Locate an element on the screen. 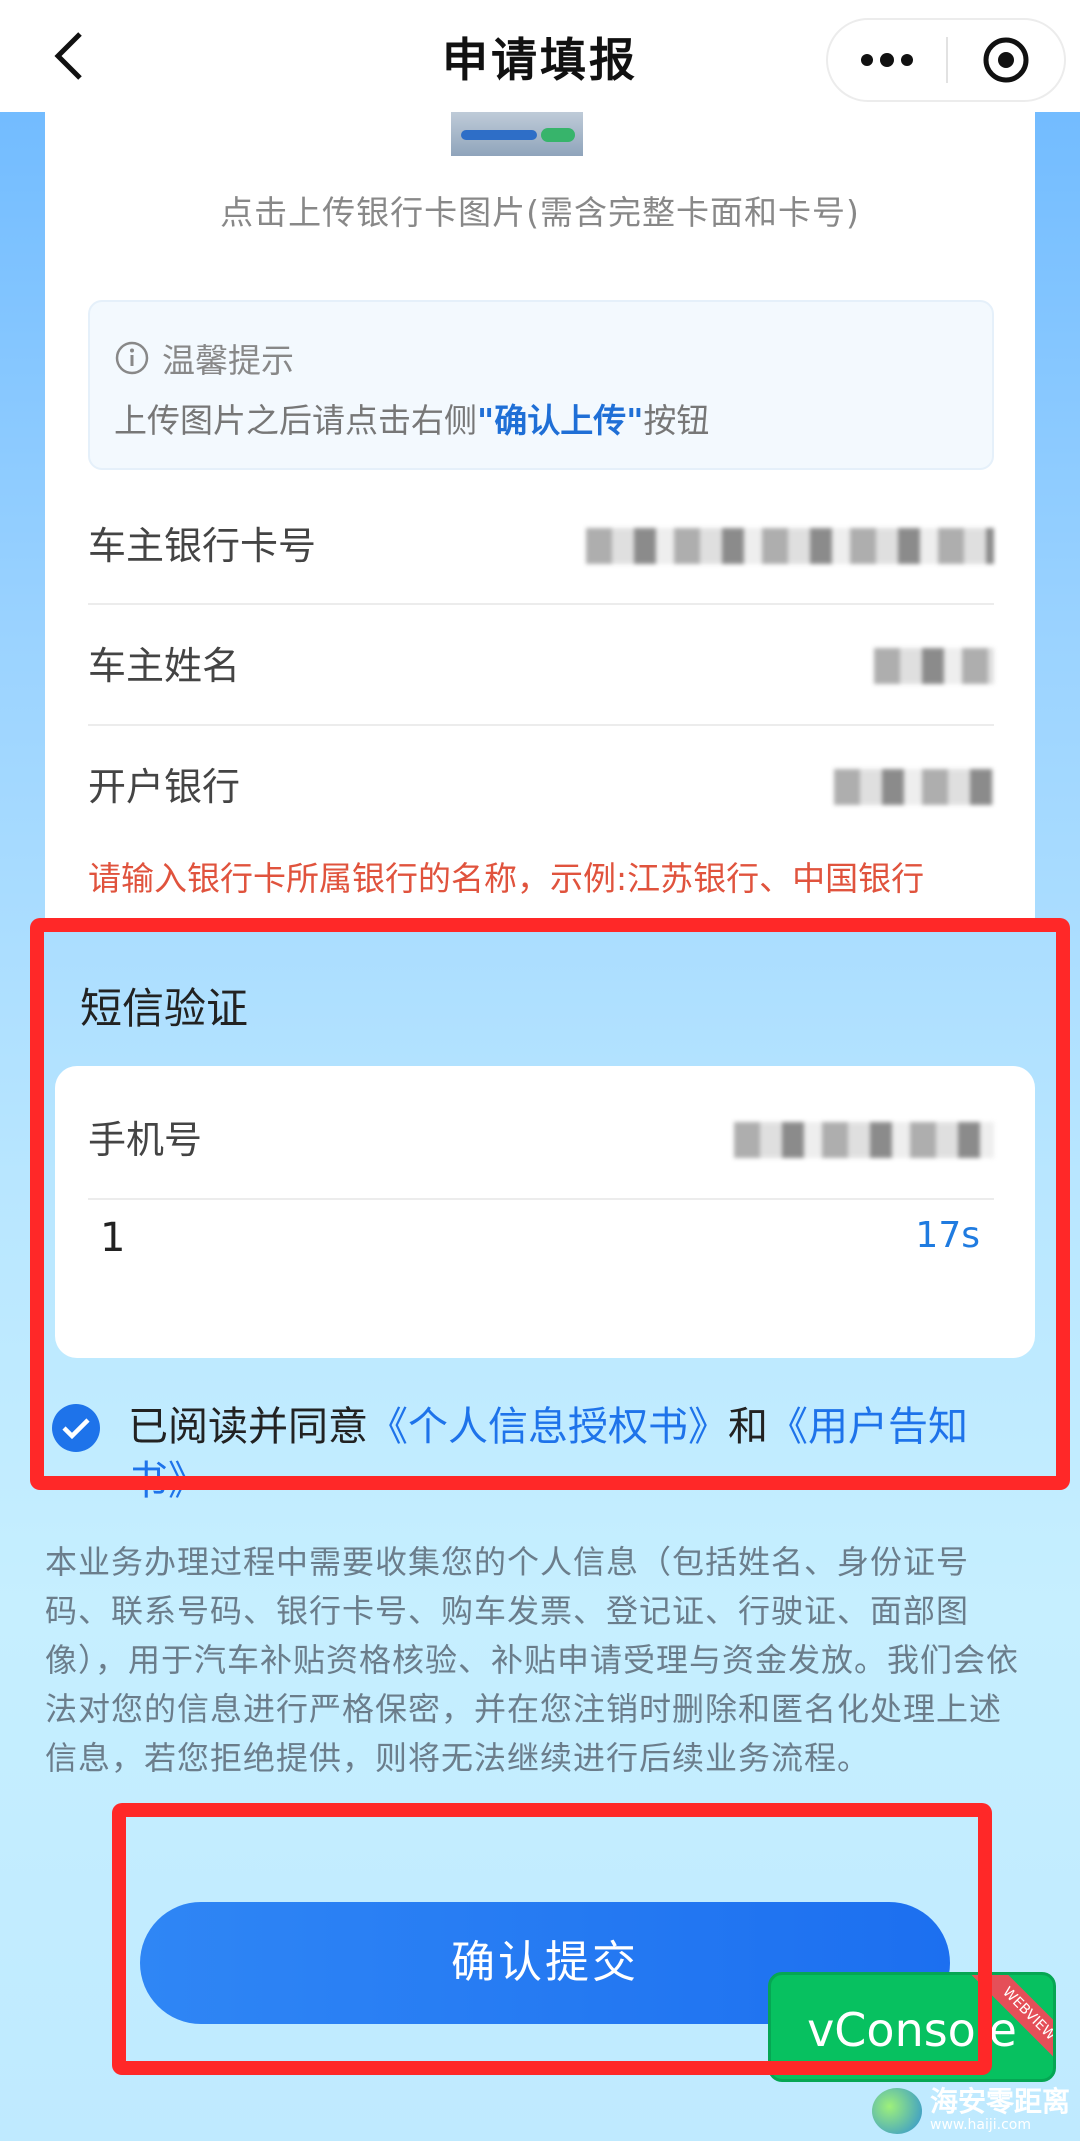 The width and height of the screenshot is (1080, 2141). more-dots-icon is located at coordinates (887, 60).